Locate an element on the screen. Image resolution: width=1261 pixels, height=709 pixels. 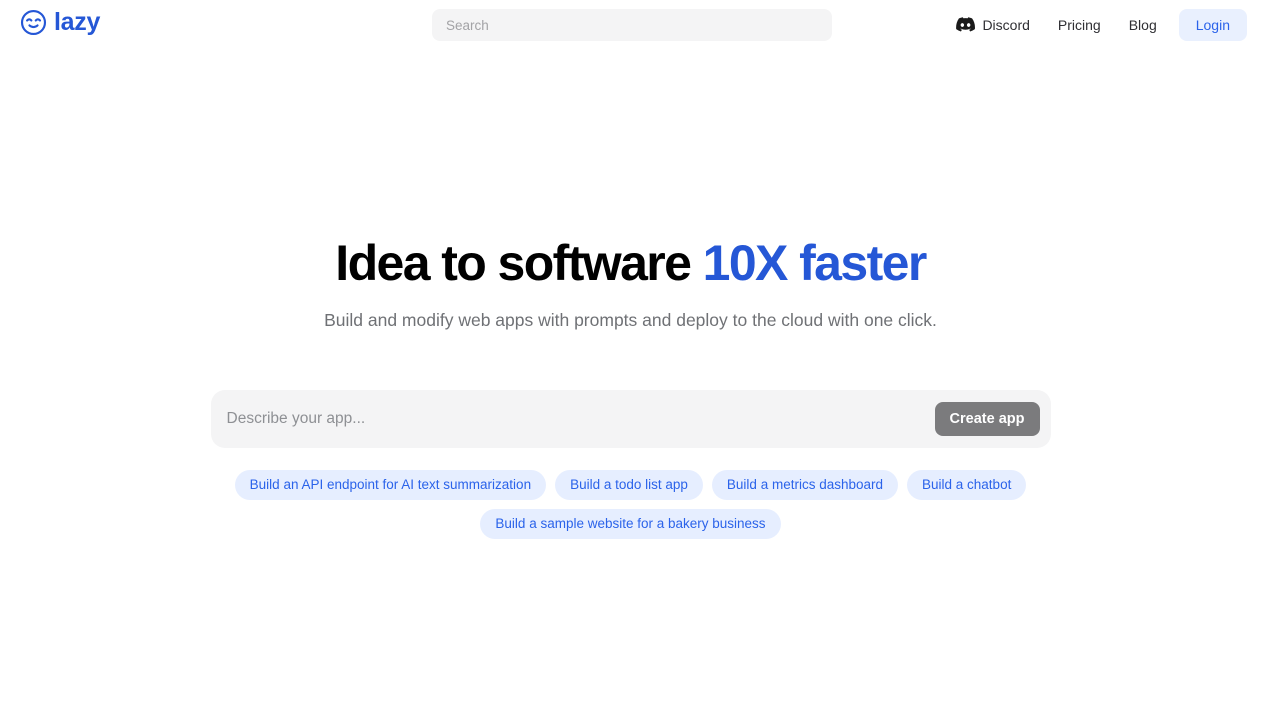
headline-plain-text: Idea to software is located at coordinates (519, 263).